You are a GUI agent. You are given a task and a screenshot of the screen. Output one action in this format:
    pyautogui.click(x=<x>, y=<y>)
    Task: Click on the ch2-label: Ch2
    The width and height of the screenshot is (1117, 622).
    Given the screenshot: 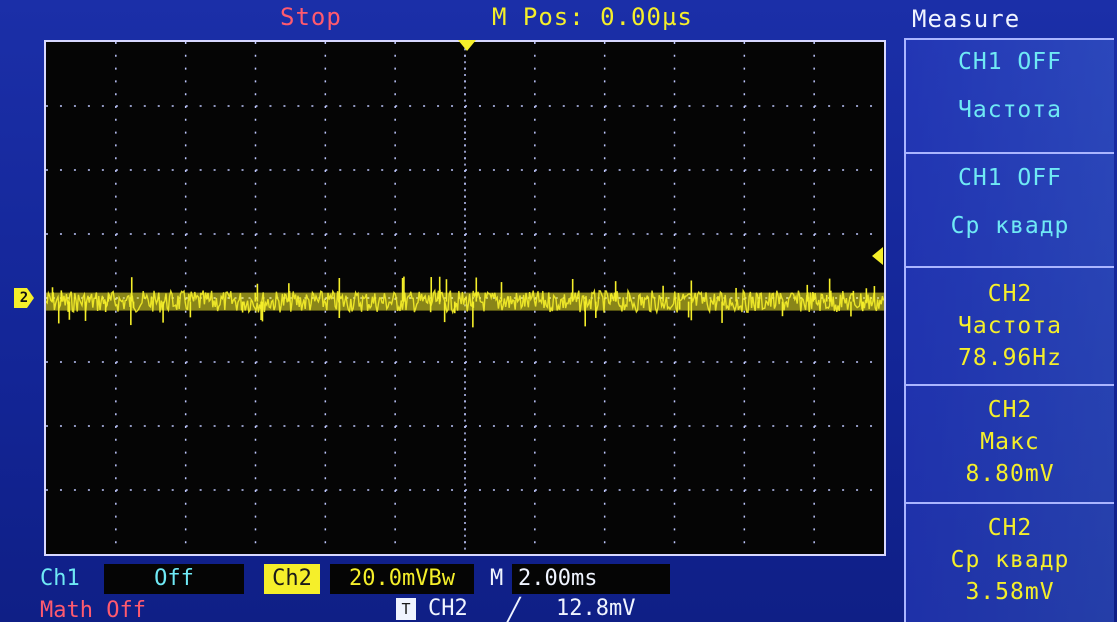 What is the action you would take?
    pyautogui.click(x=292, y=579)
    